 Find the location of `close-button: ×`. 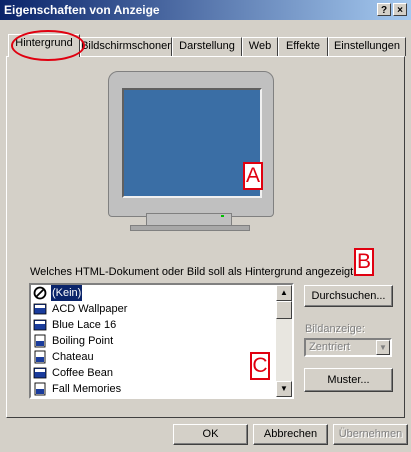

close-button: × is located at coordinates (400, 9).